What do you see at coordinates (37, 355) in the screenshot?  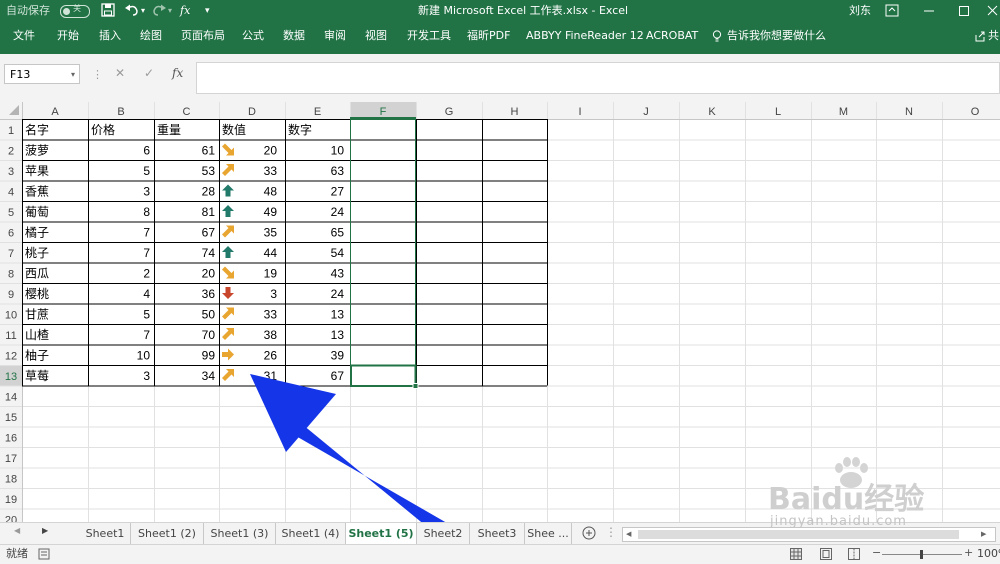 I see `name-cell: 柚子` at bounding box center [37, 355].